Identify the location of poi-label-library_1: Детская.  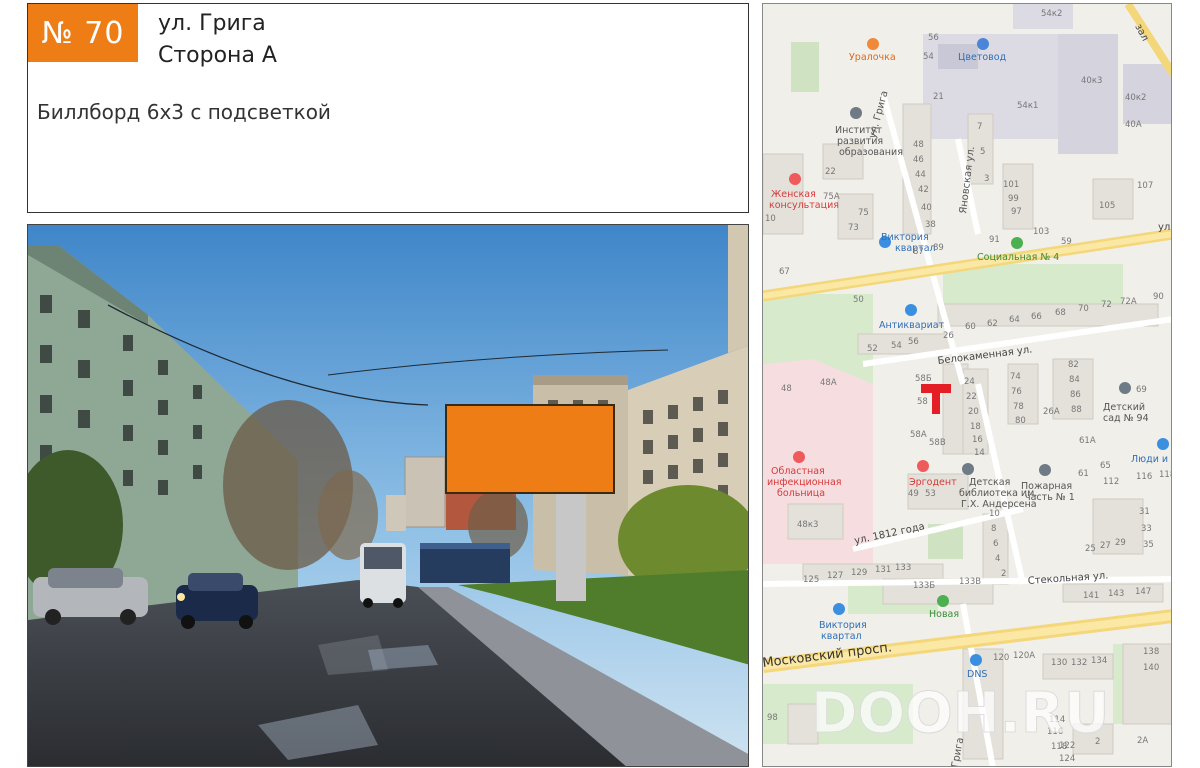
(989, 482).